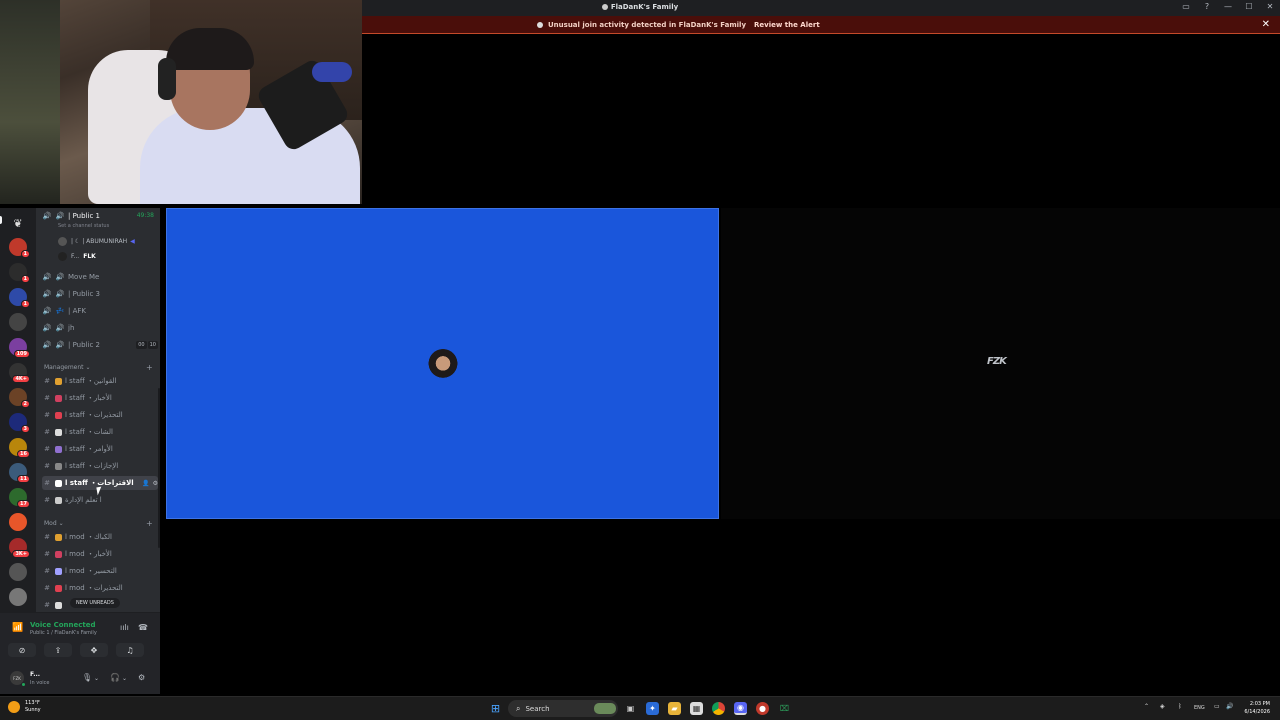 Image resolution: width=1280 pixels, height=720 pixels. What do you see at coordinates (98, 367) in the screenshot?
I see `category-management: Management ⌄ +` at bounding box center [98, 367].